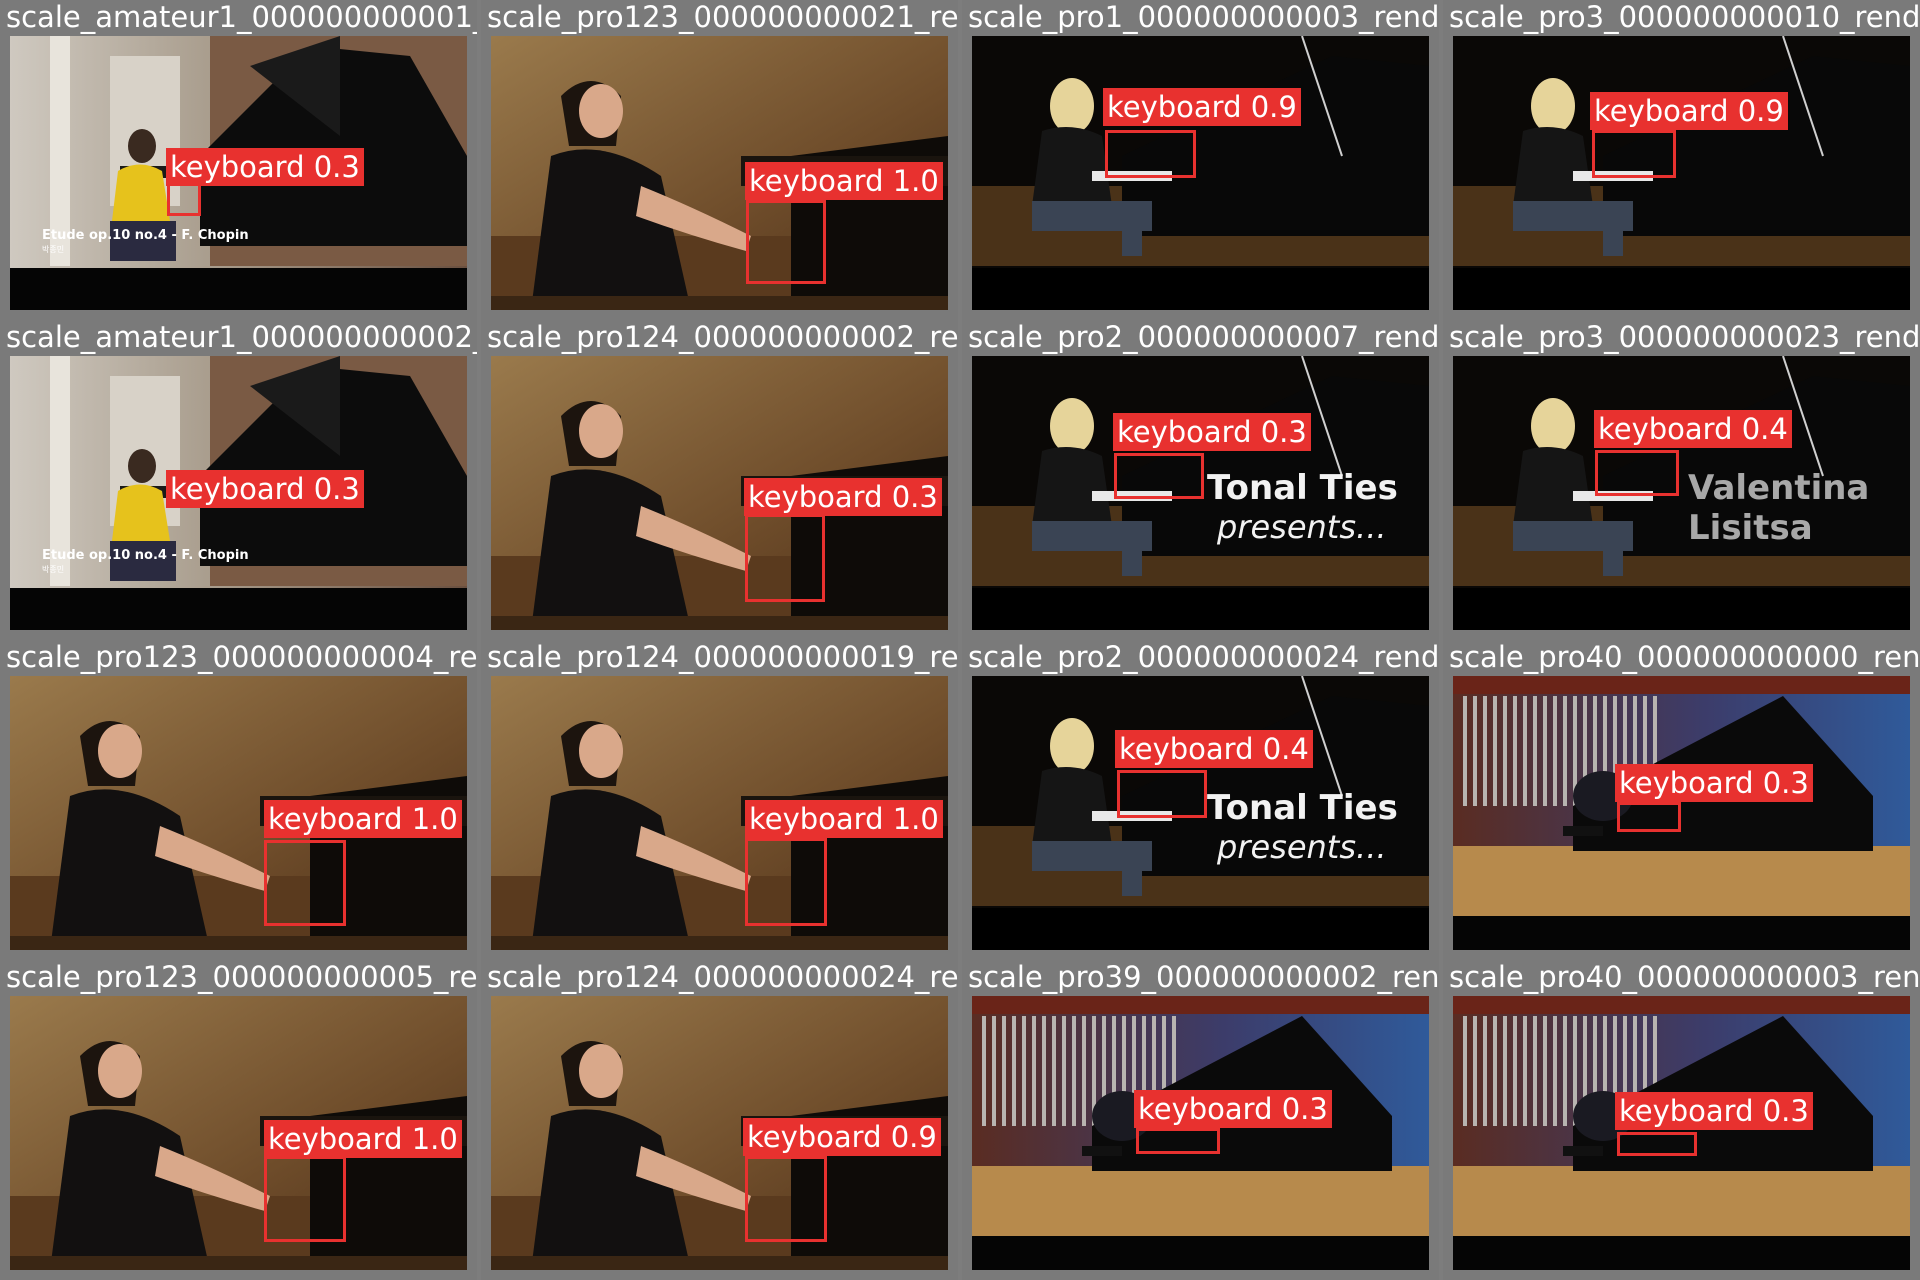 The height and width of the screenshot is (1280, 1920). I want to click on tile-filename: scale_pro124_000000000019_re, so click(722, 657).